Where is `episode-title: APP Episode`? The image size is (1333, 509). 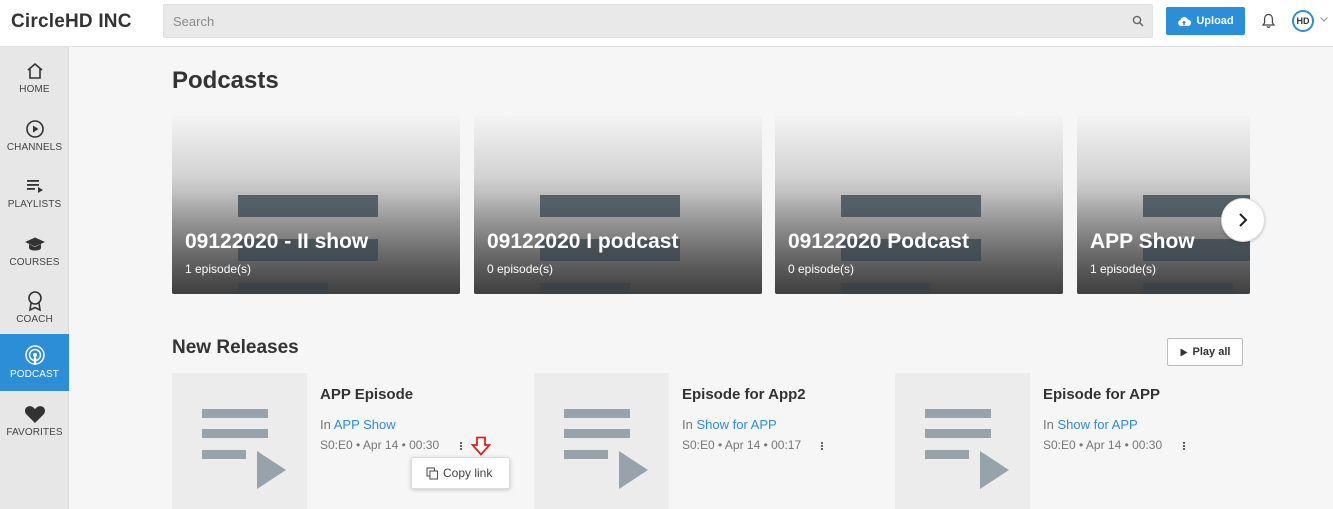
episode-title: APP Episode is located at coordinates (366, 394).